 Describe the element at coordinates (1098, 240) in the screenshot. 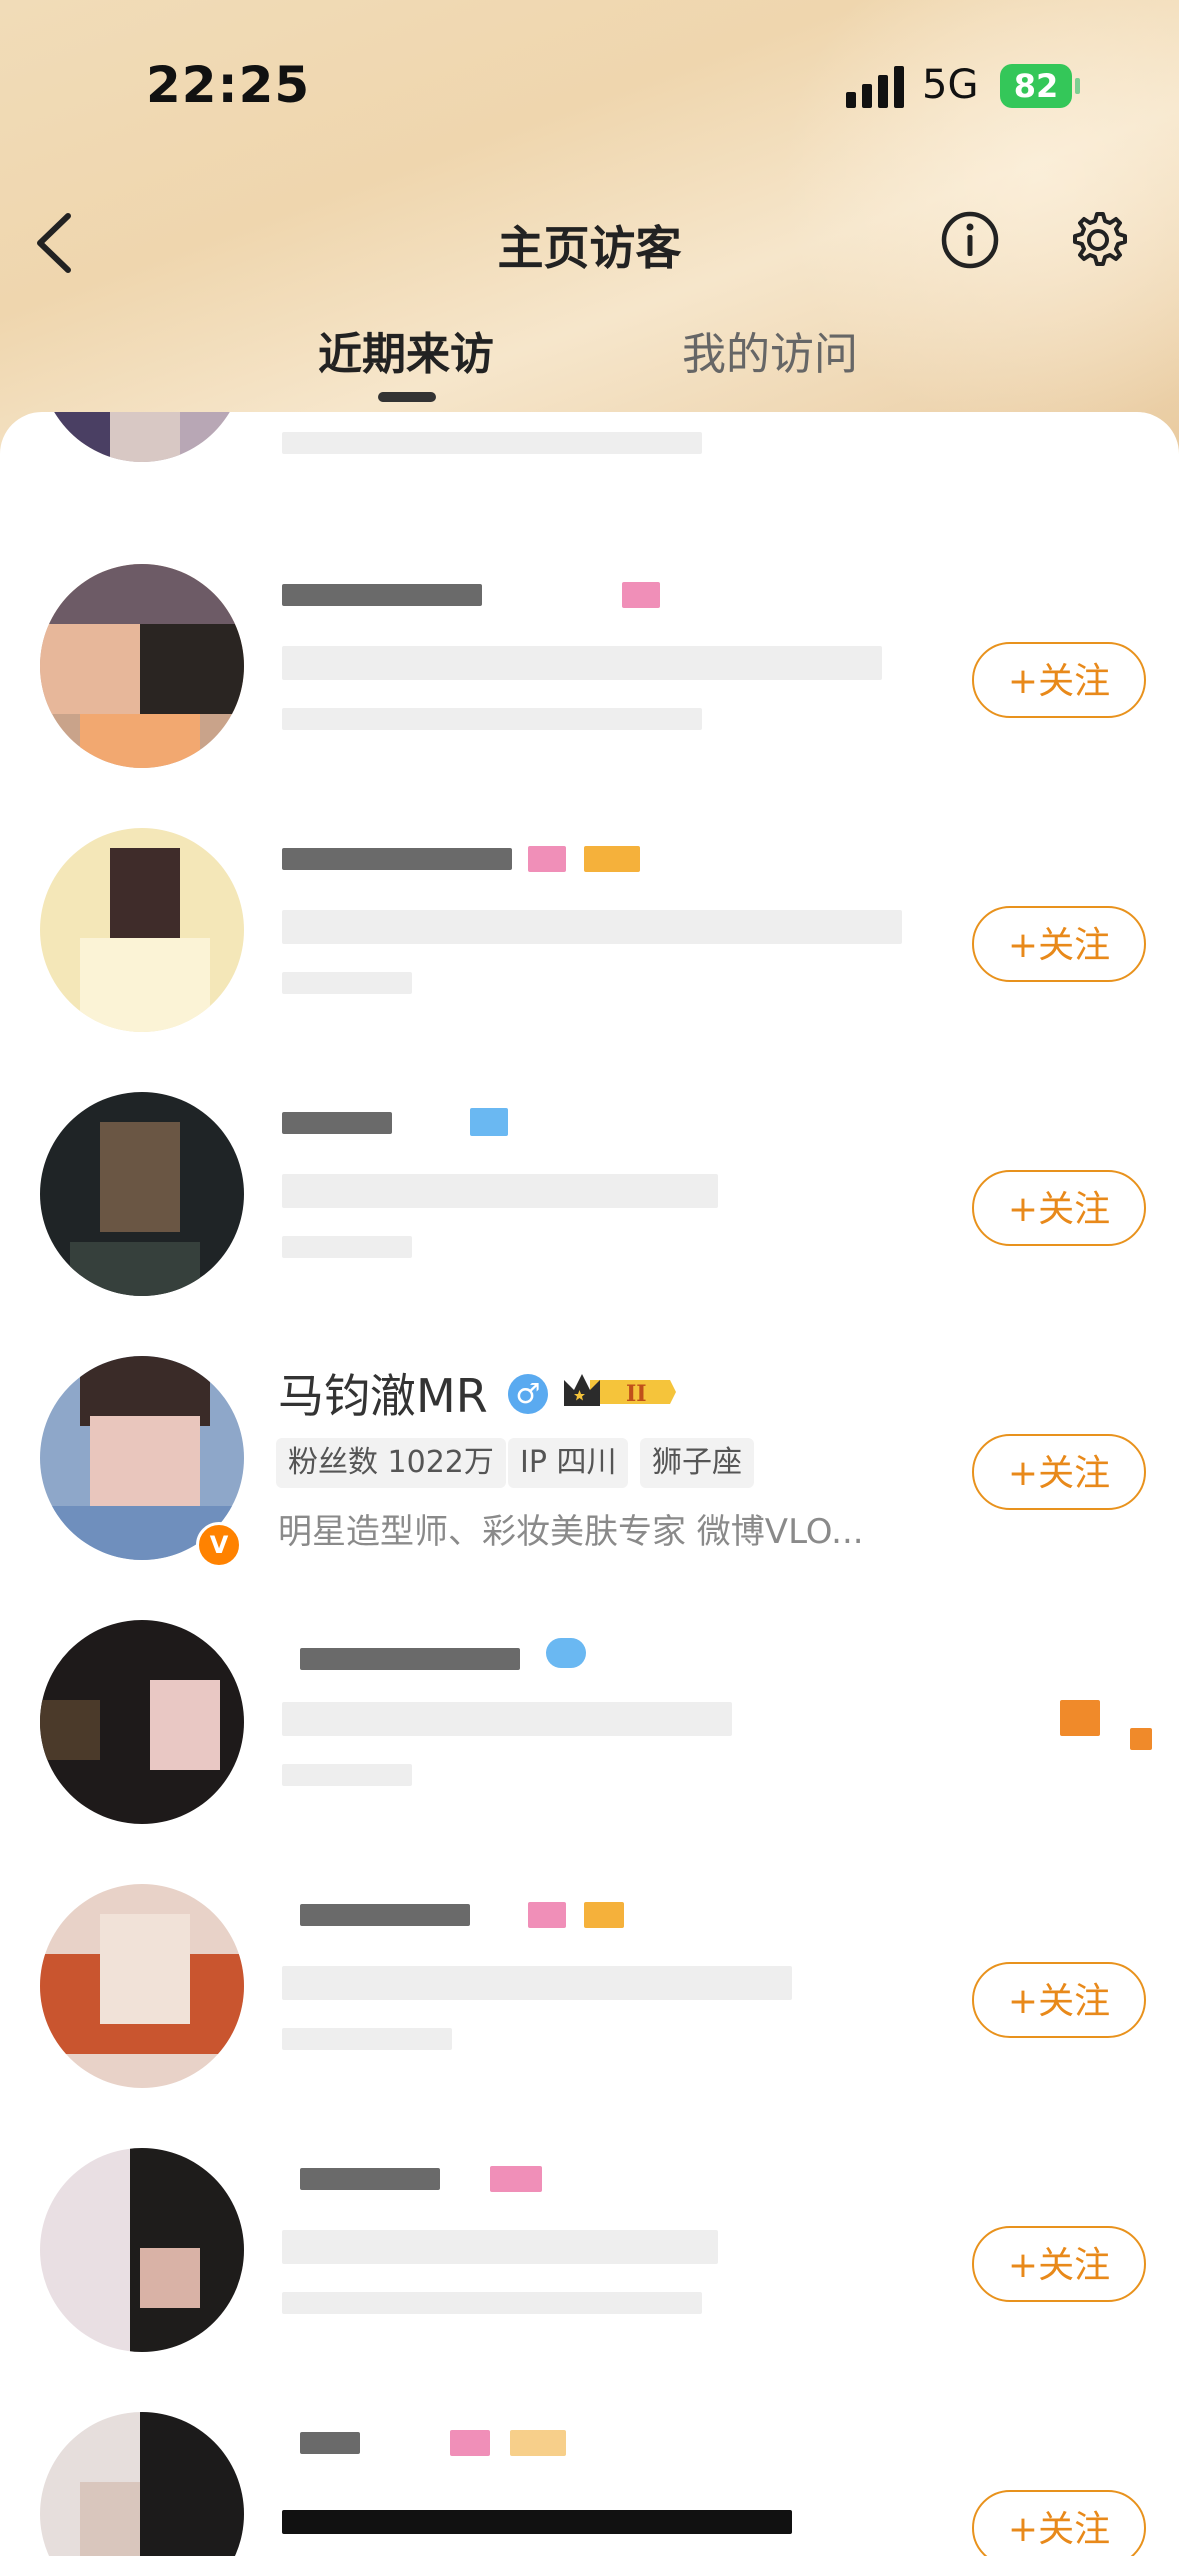

I see `gear-icon` at that location.